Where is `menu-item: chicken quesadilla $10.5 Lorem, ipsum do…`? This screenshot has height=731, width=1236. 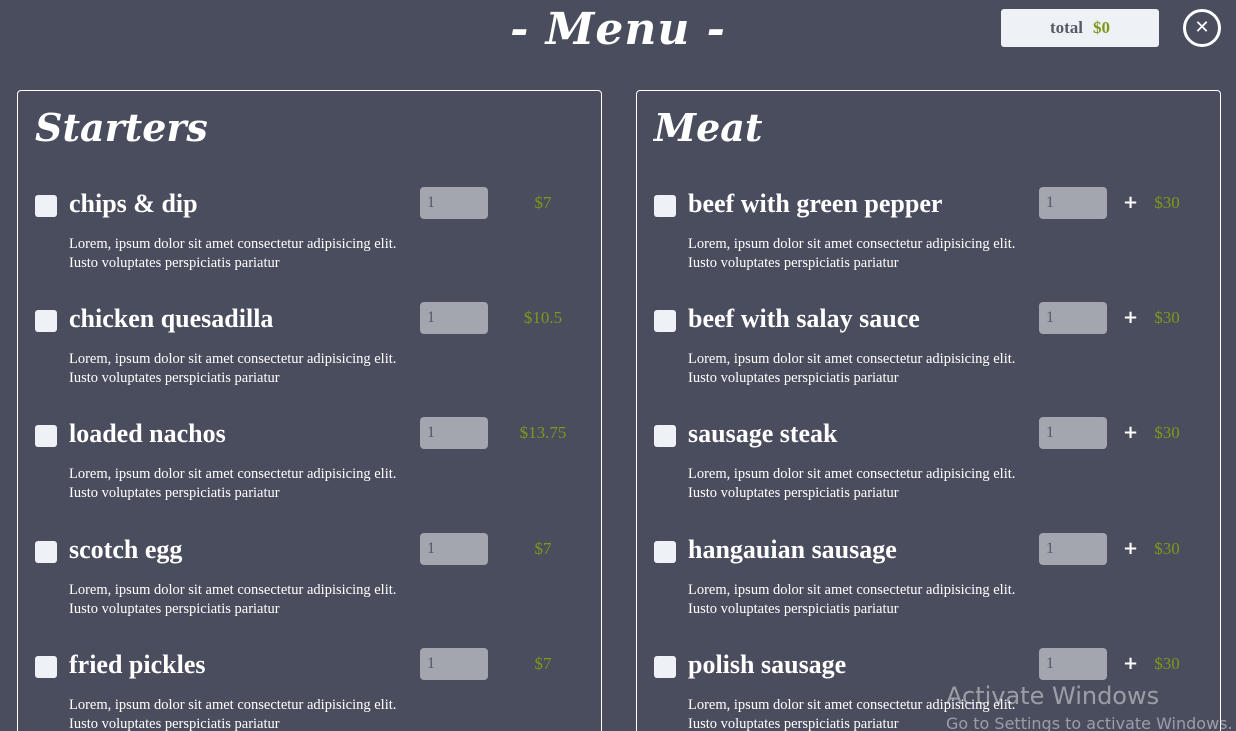
menu-item: chicken quesadilla $10.5 Lorem, ipsum do… is located at coordinates (309, 361).